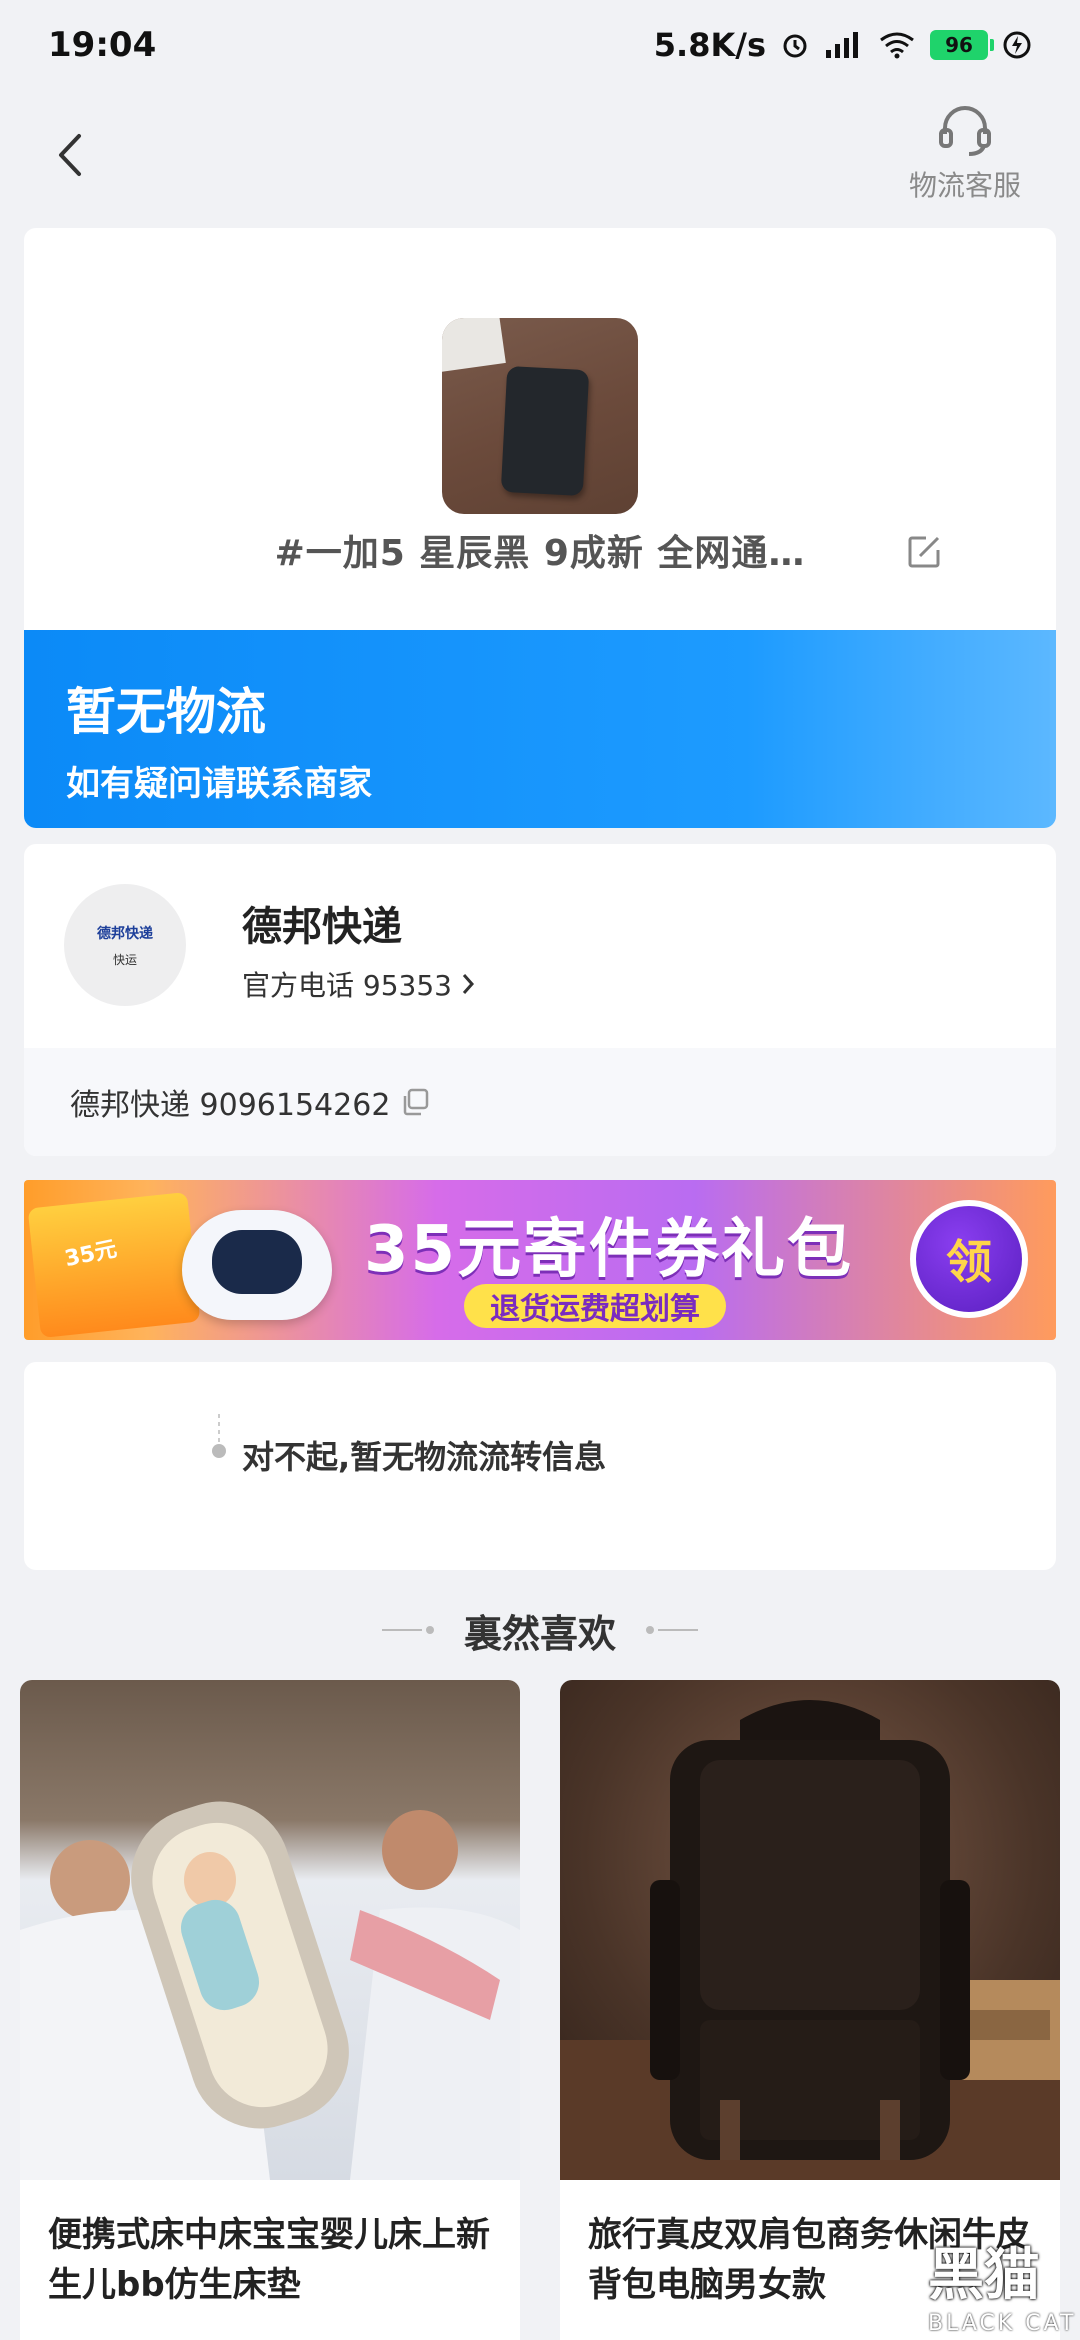 The height and width of the screenshot is (2340, 1080). I want to click on recommend-product-card: 便携式床中床宝宝婴儿床上新生儿bb仿生床垫, so click(270, 2010).